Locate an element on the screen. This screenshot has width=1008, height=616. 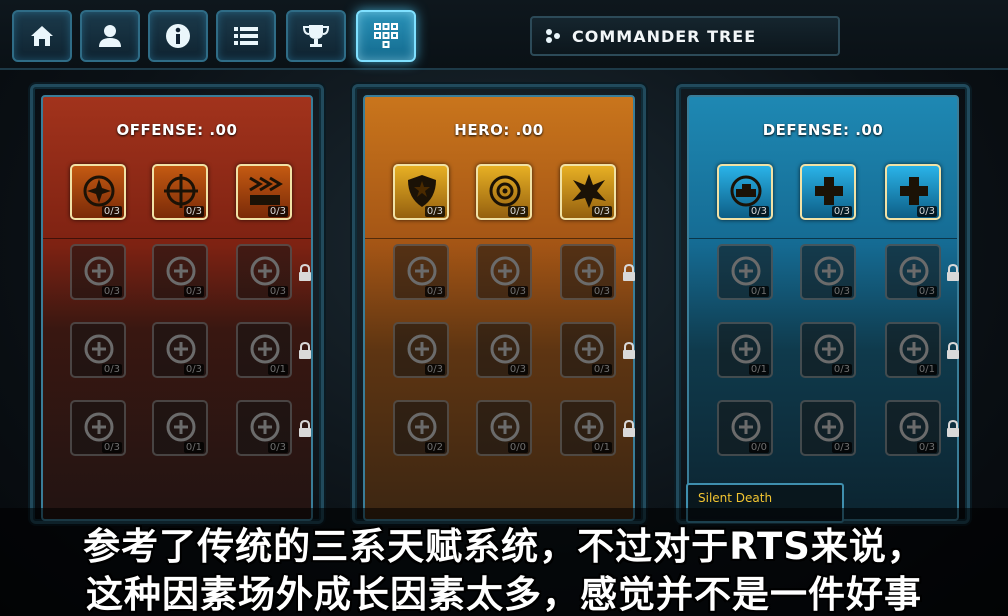
tree-icon is located at coordinates (386, 35).